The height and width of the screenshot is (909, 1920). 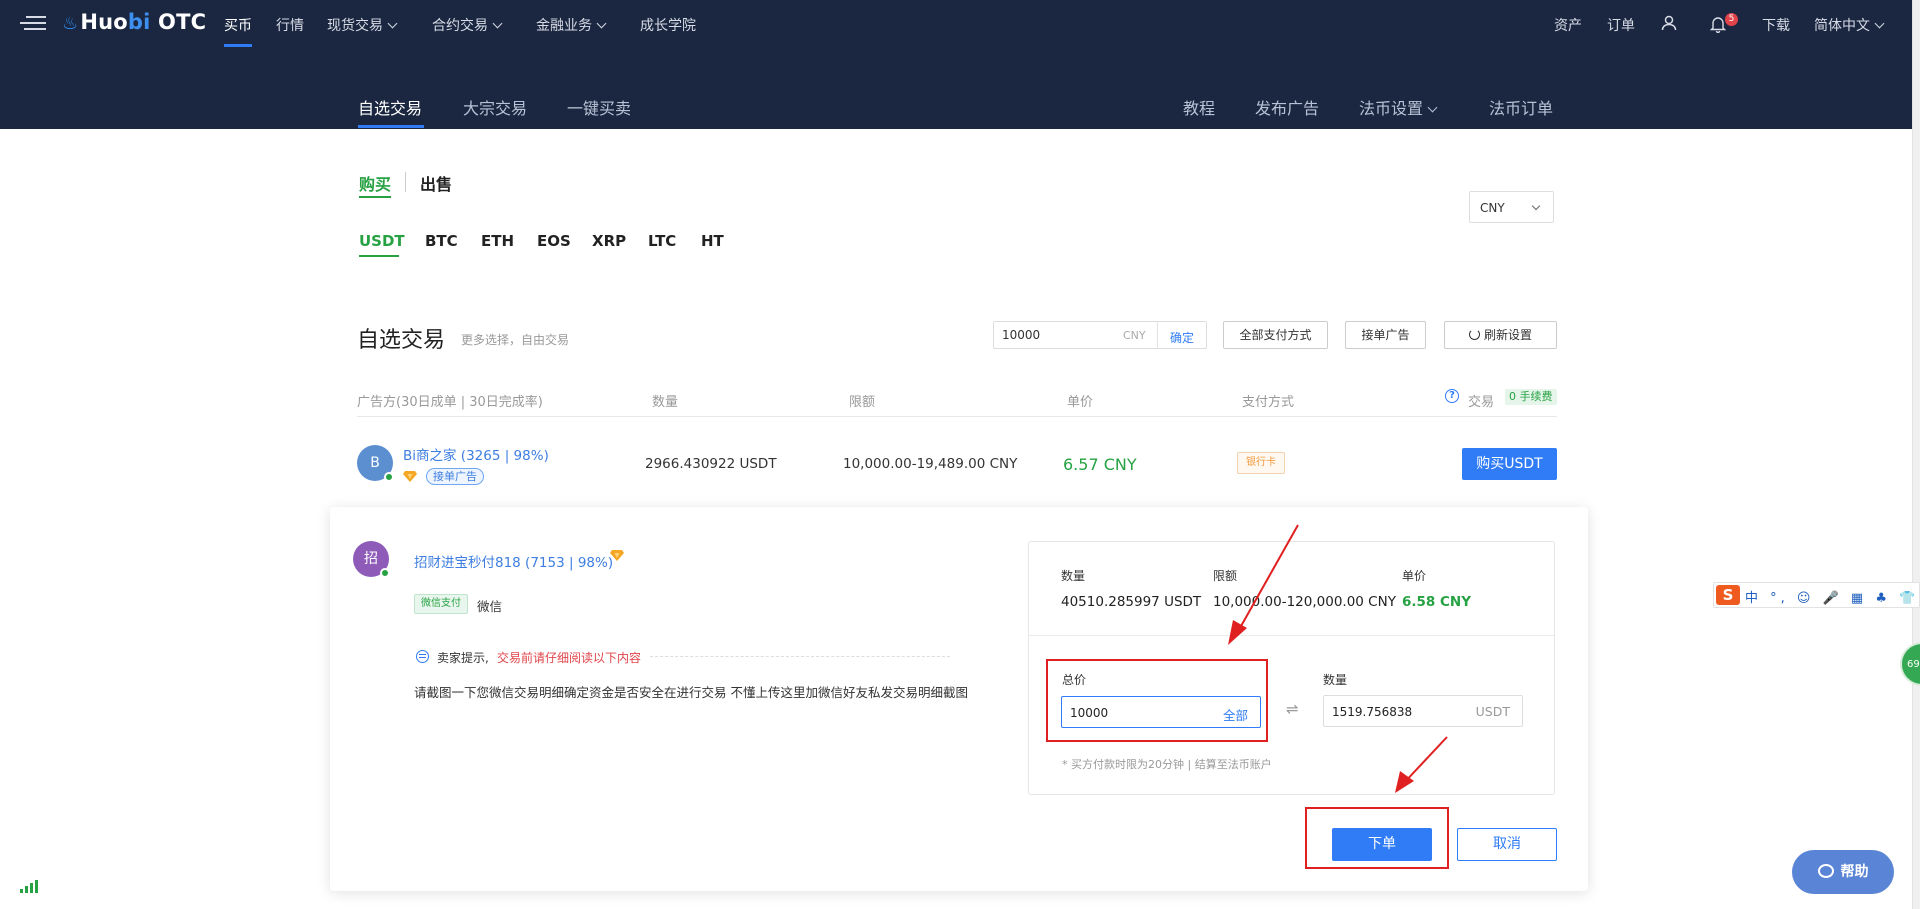 I want to click on wechat-pay-tag: 微信支付, so click(x=441, y=604).